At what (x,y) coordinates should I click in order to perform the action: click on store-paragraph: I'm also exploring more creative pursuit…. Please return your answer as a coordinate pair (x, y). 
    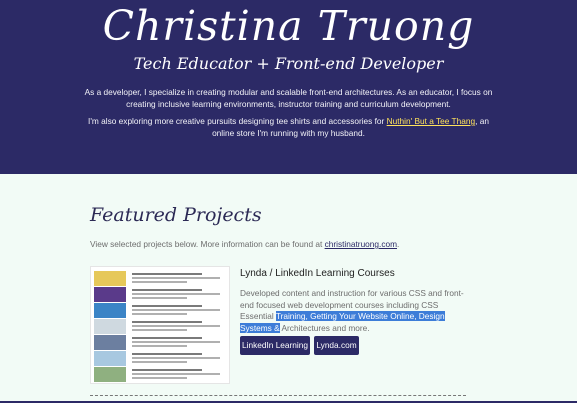
    Looking at the image, I should click on (288, 127).